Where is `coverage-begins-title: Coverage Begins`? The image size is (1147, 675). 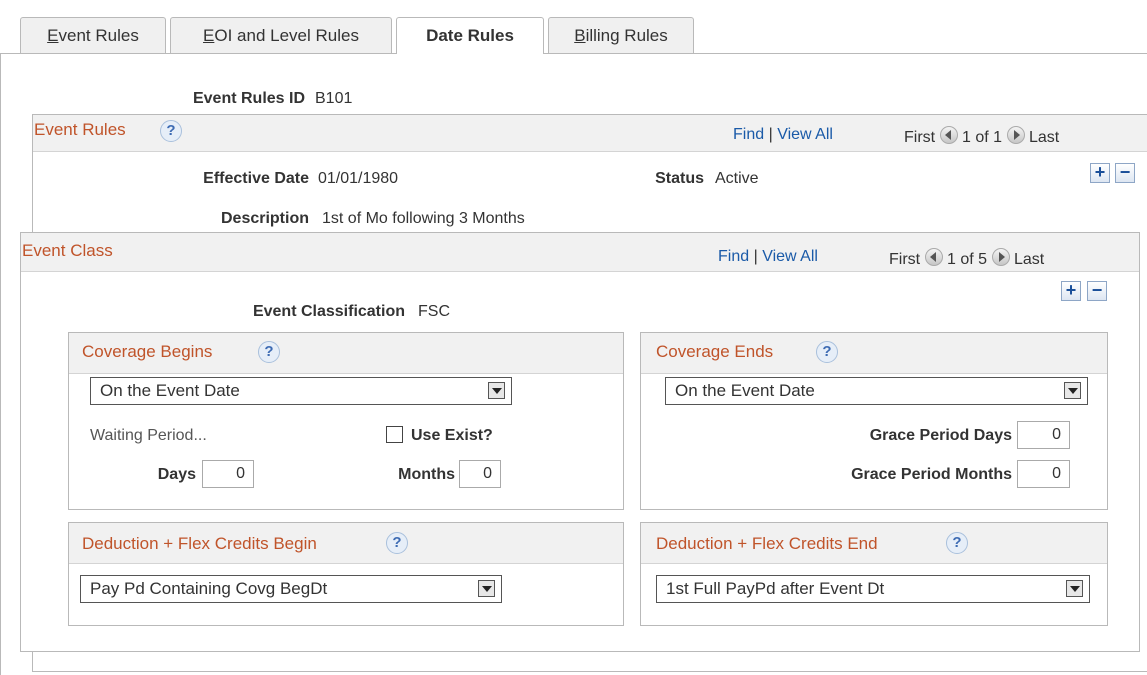
coverage-begins-title: Coverage Begins is located at coordinates (147, 351).